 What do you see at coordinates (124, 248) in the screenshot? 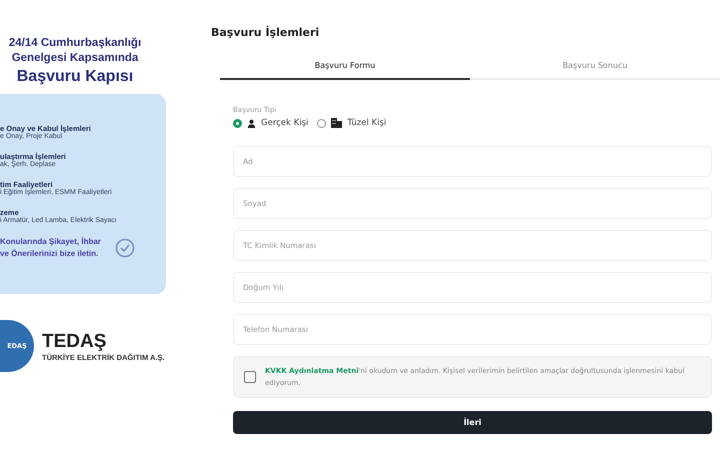
I see `check-circle-icon` at bounding box center [124, 248].